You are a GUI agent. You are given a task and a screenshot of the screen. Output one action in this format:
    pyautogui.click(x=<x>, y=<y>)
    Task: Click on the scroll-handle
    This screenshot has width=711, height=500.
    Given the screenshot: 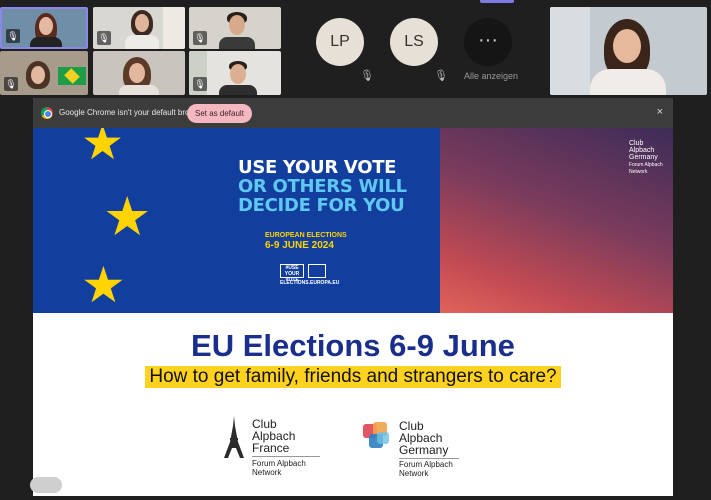 What is the action you would take?
    pyautogui.click(x=46, y=485)
    